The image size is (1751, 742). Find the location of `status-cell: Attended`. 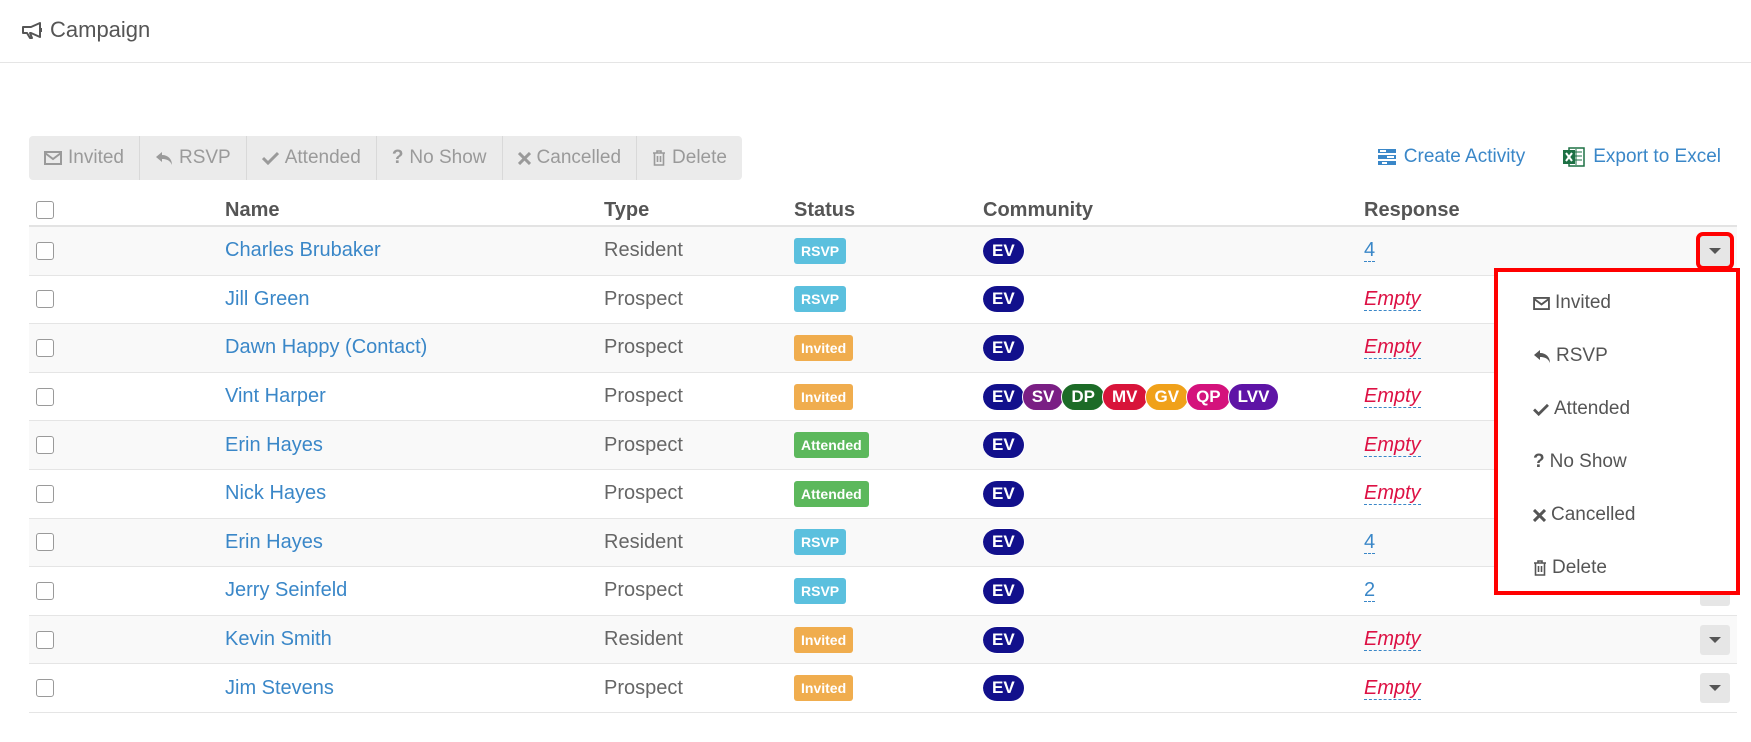

status-cell: Attended is located at coordinates (831, 494).